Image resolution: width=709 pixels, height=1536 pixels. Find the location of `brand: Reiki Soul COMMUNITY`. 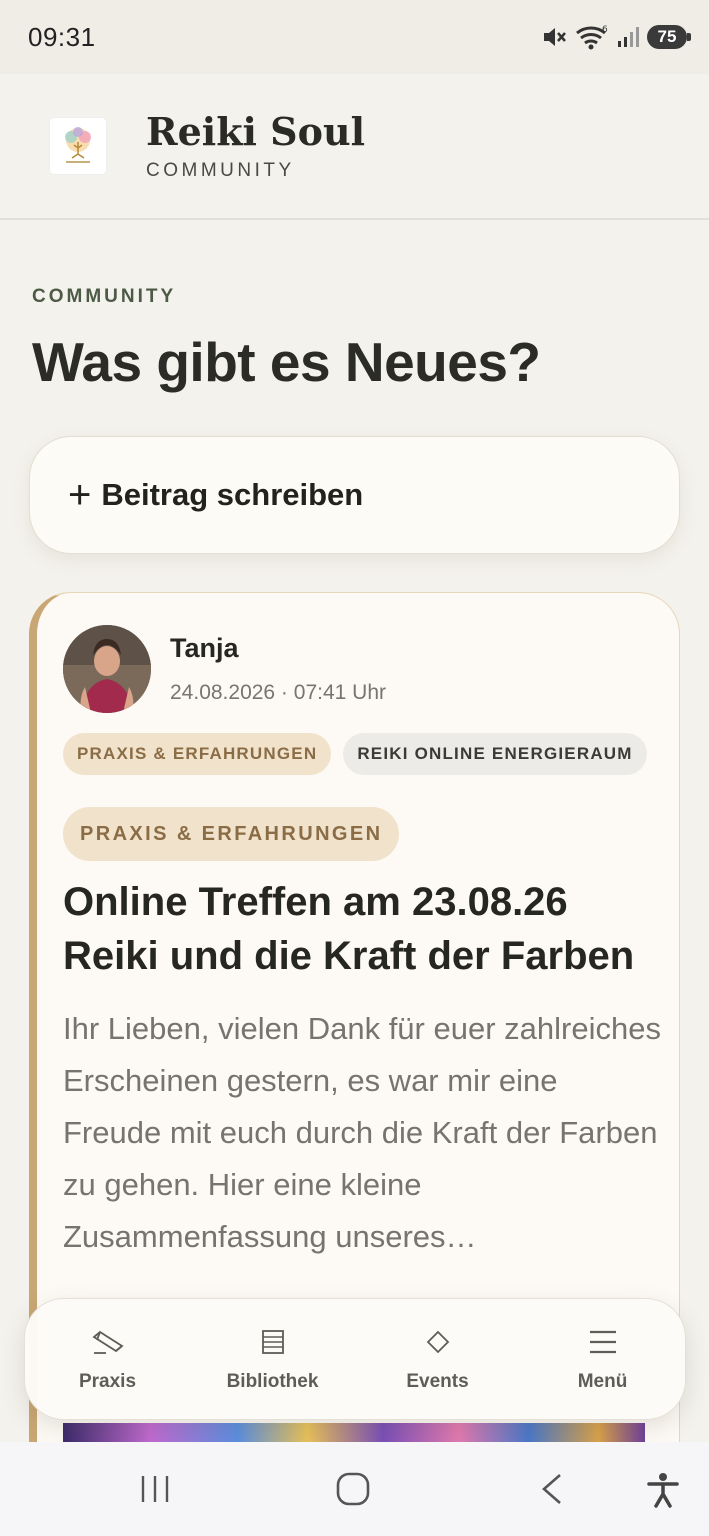

brand: Reiki Soul COMMUNITY is located at coordinates (255, 146).